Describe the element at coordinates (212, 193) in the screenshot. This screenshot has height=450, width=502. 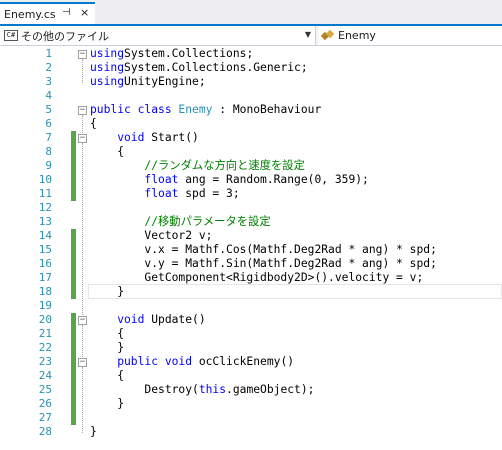
I see `code-token: spd = 3;` at that location.